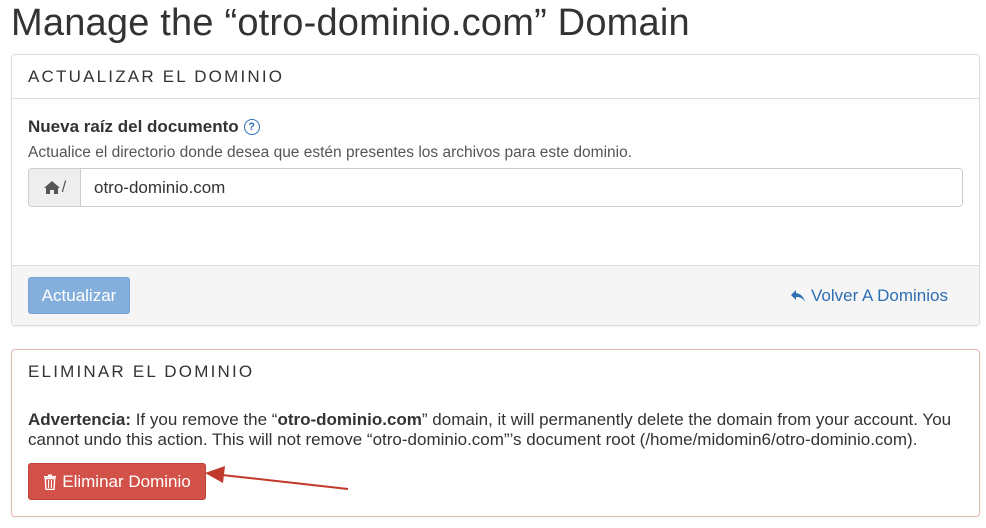 Image resolution: width=986 pixels, height=528 pixels. Describe the element at coordinates (251, 127) in the screenshot. I see `question-circle-icon: ?` at that location.